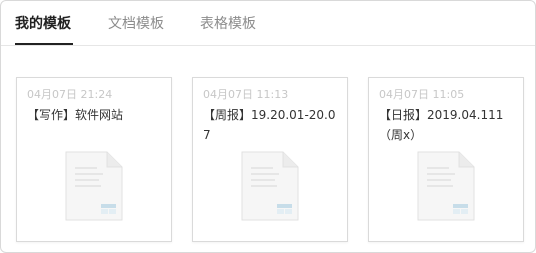  Describe the element at coordinates (43, 23) in the screenshot. I see `tab-my-templates: 我的模板` at that location.